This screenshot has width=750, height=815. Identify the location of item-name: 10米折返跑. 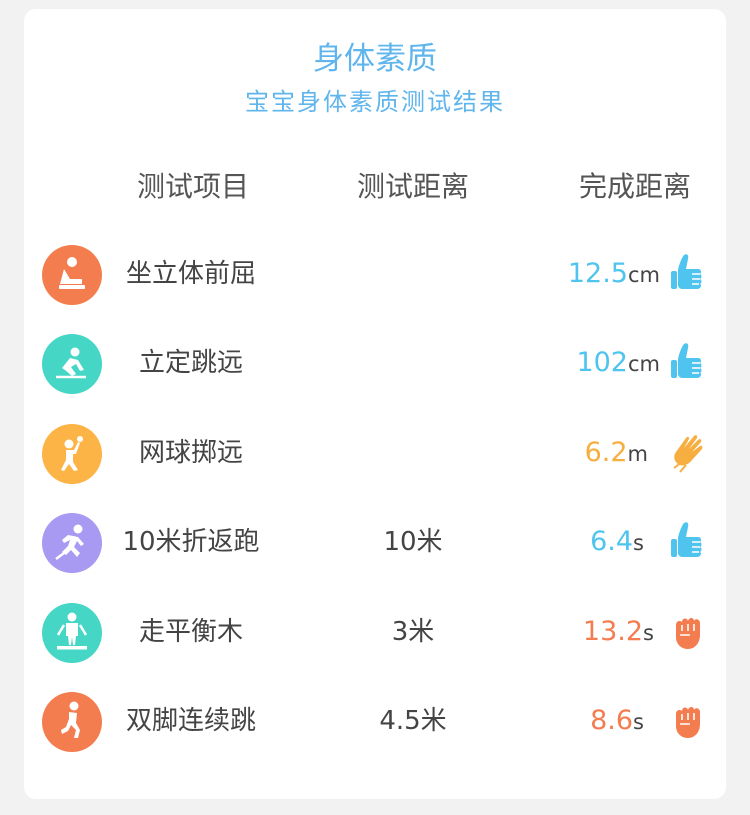
(191, 542).